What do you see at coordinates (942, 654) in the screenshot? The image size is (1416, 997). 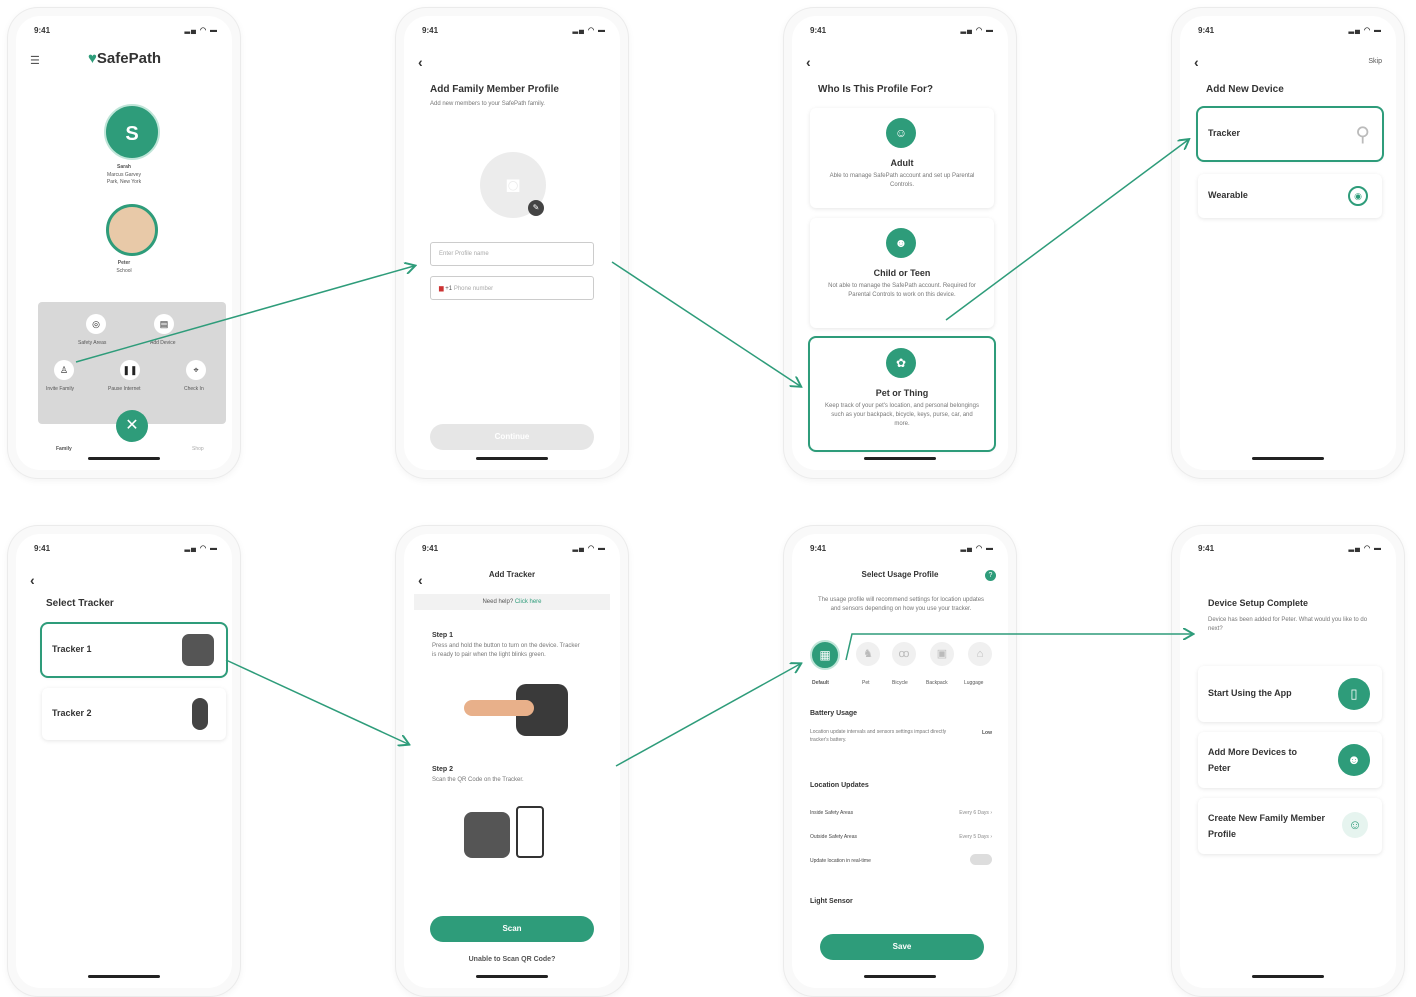 I see `backpack-profile-icon: ▣` at bounding box center [942, 654].